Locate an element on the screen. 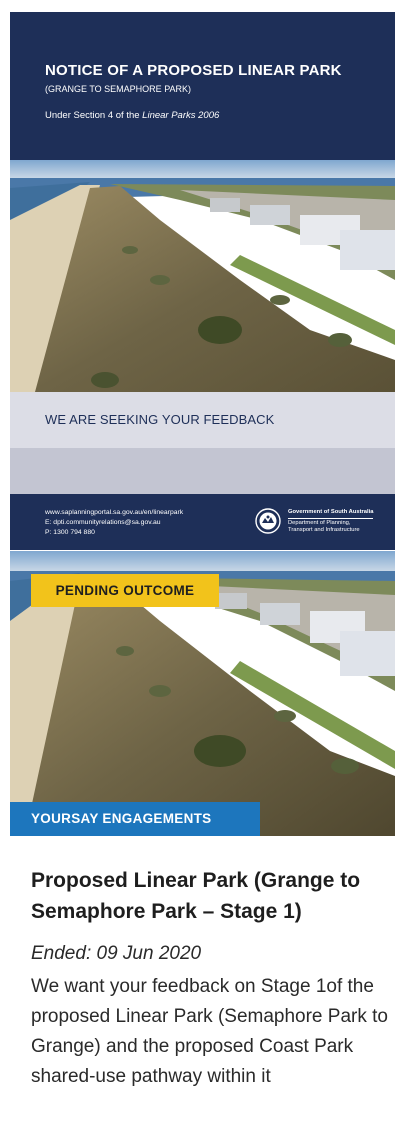  government-name: Government of South Australia is located at coordinates (331, 514).